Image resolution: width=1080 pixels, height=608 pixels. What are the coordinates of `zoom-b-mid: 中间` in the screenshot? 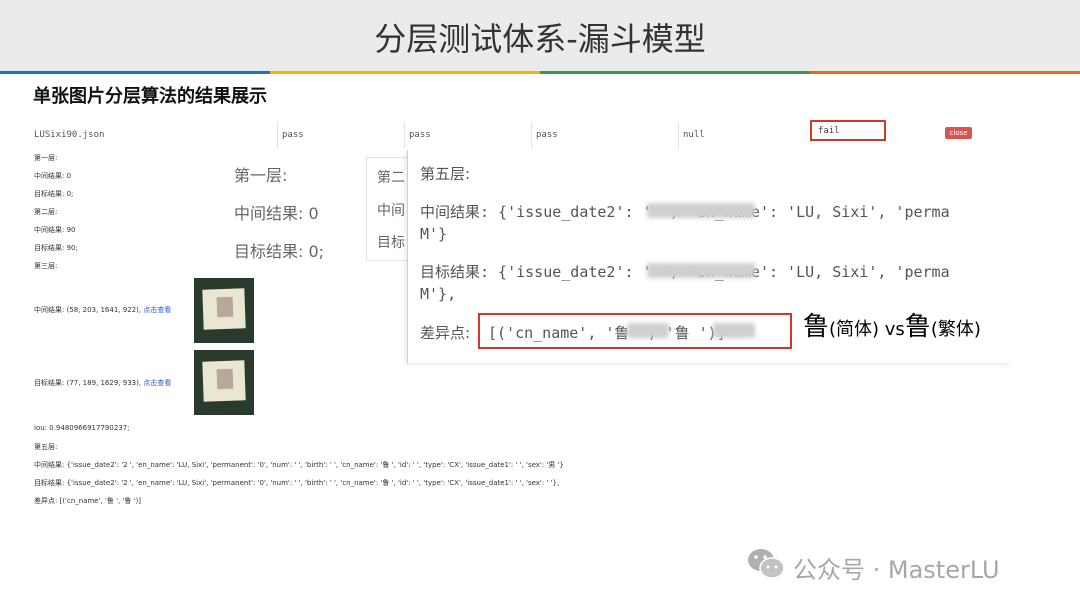 It's located at (391, 211).